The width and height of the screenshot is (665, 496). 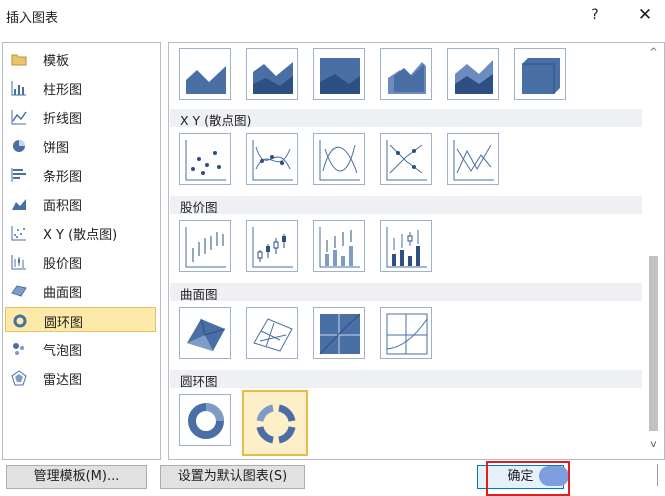 I want to click on scatter-smooth-markers-thumb, so click(x=272, y=159).